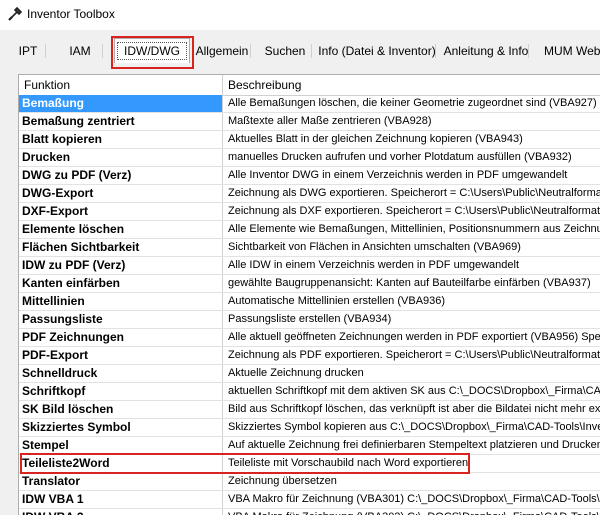 The width and height of the screenshot is (600, 515). What do you see at coordinates (121, 319) in the screenshot?
I see `function-name-cell: Passungsliste` at bounding box center [121, 319].